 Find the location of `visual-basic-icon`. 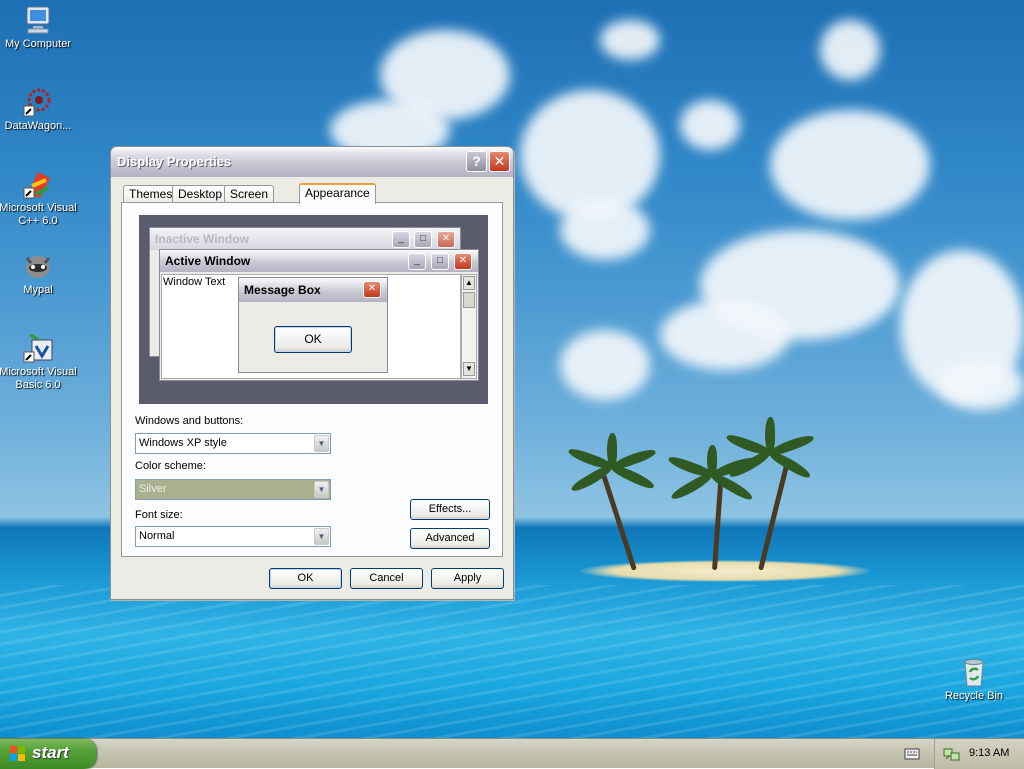

visual-basic-icon is located at coordinates (38, 348).